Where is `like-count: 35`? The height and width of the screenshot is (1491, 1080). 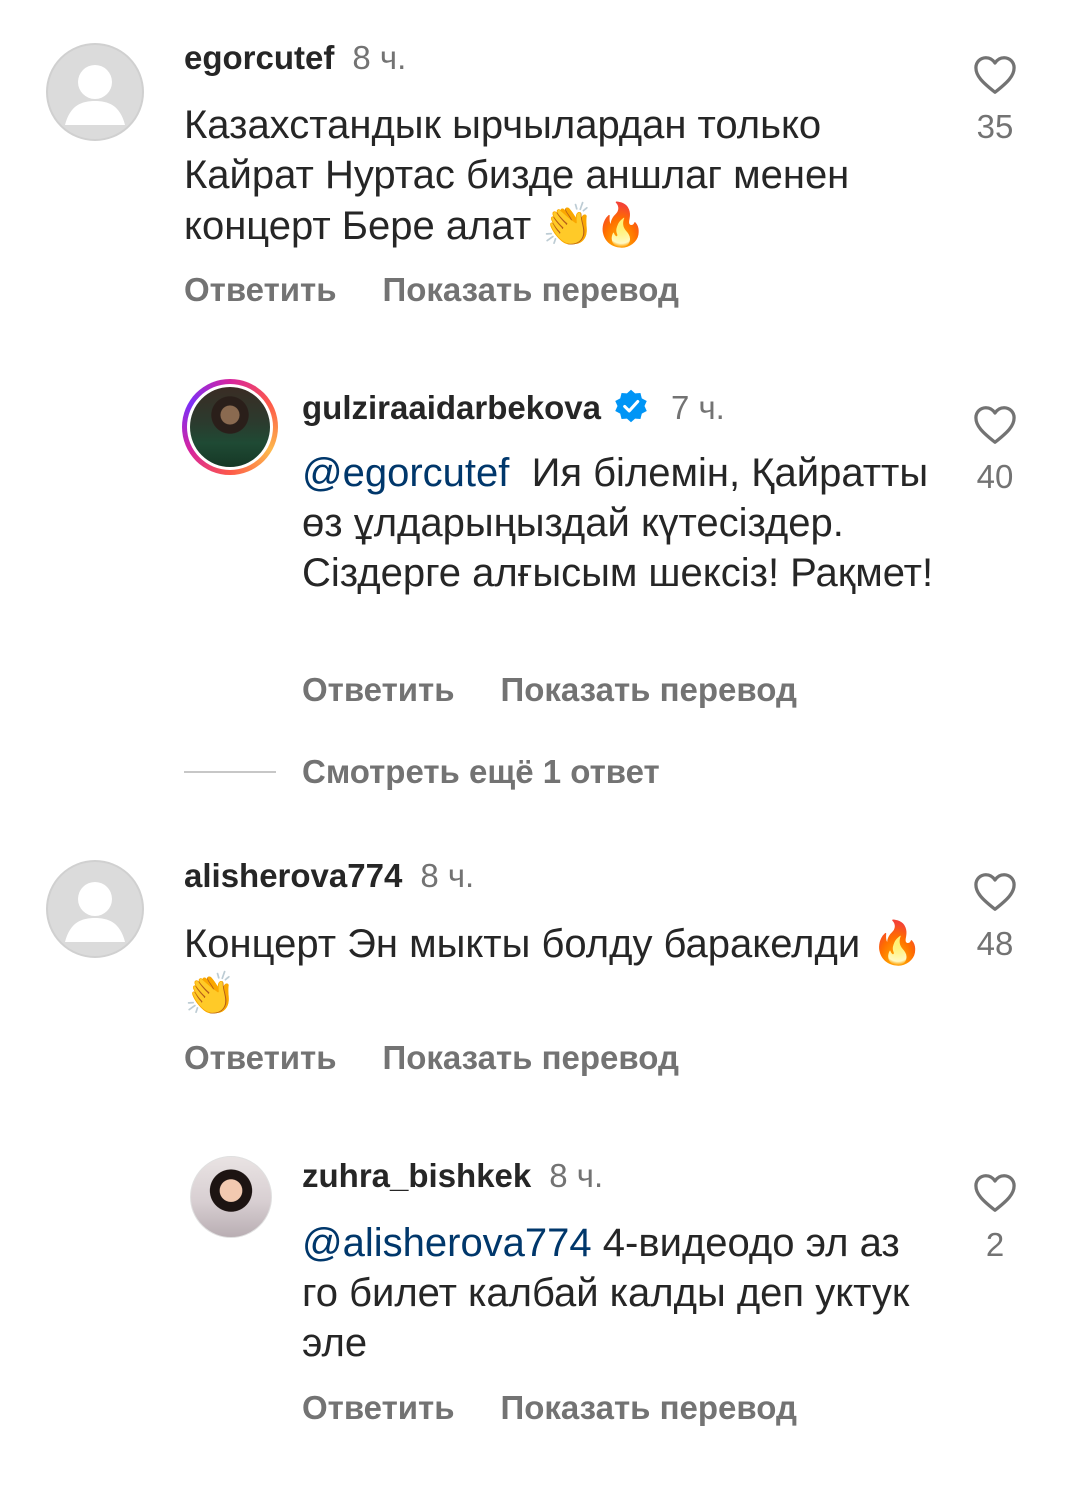 like-count: 35 is located at coordinates (995, 126).